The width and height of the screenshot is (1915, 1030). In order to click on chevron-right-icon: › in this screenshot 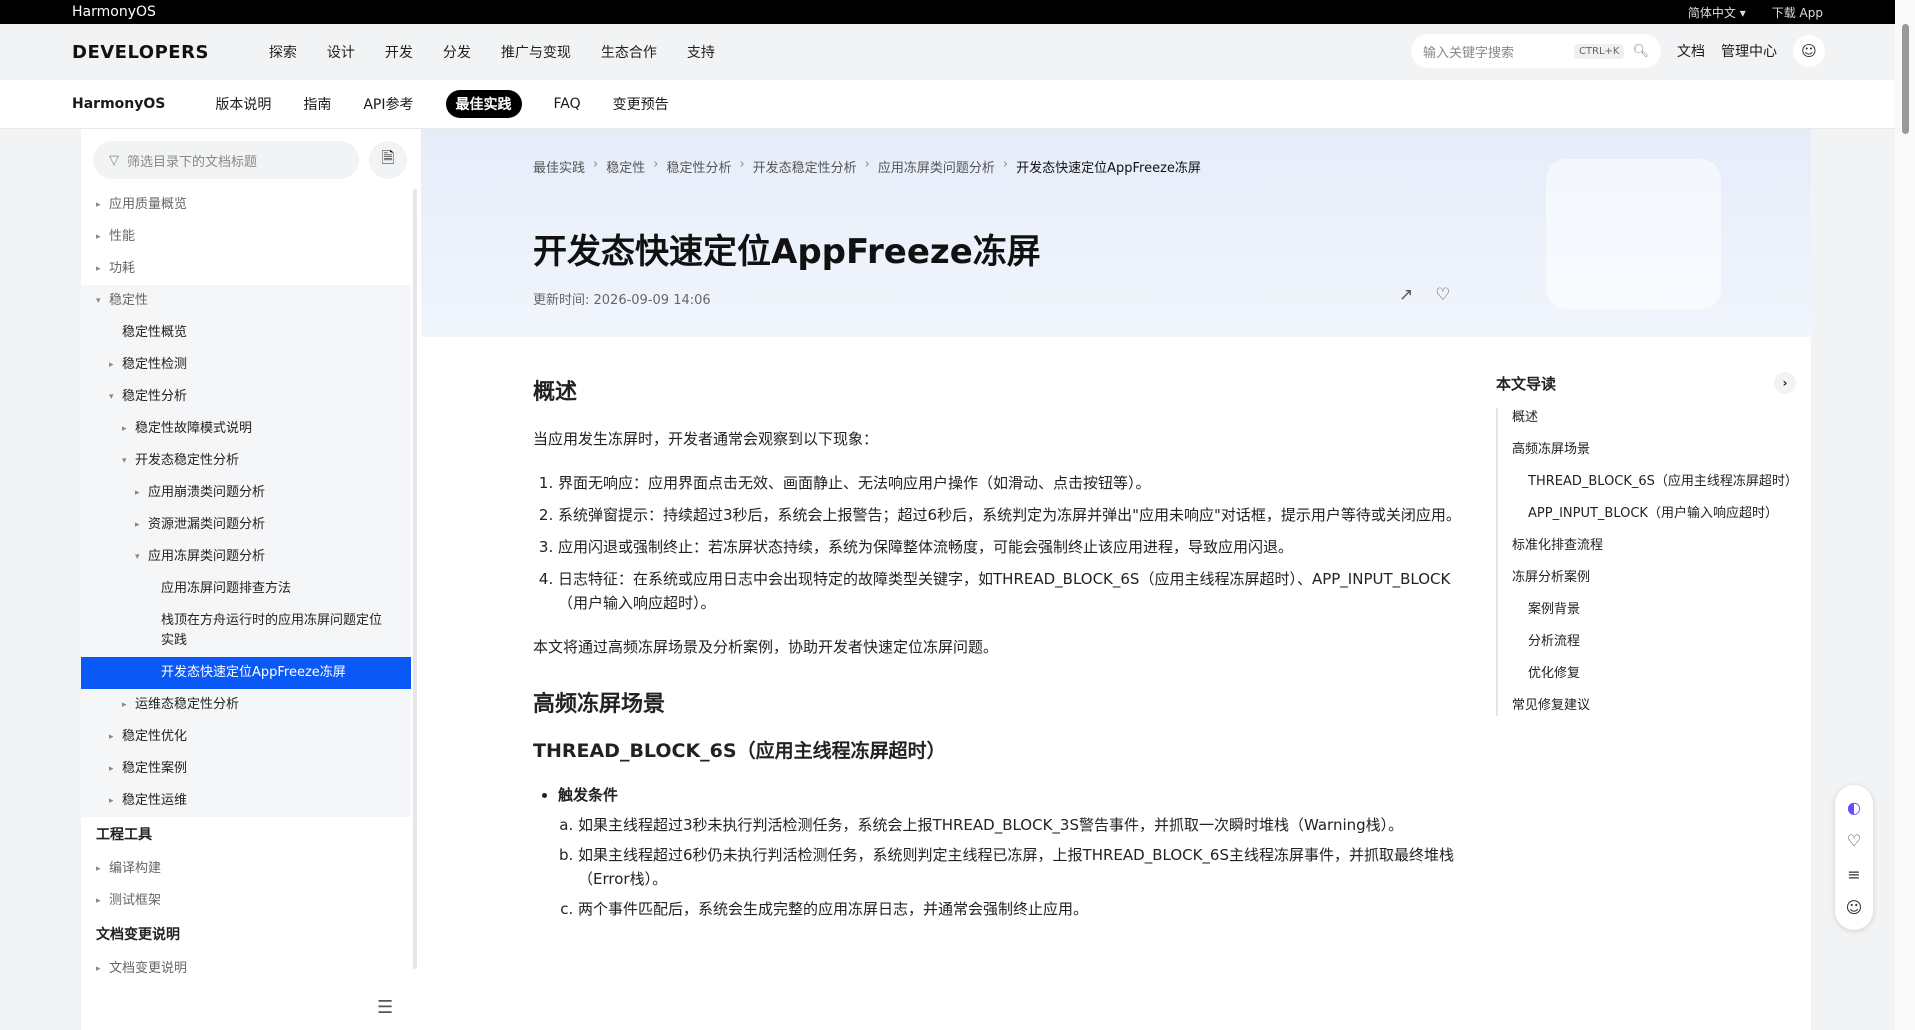, I will do `click(1785, 383)`.